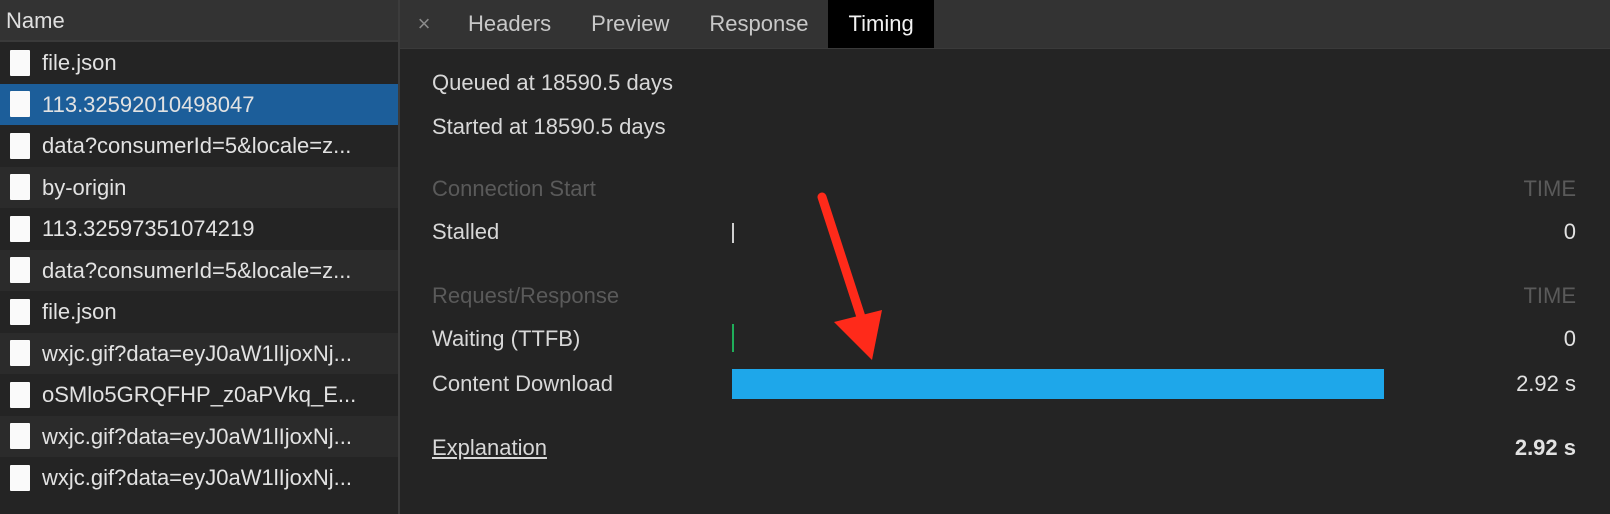  I want to click on request-row: by-origin, so click(199, 187).